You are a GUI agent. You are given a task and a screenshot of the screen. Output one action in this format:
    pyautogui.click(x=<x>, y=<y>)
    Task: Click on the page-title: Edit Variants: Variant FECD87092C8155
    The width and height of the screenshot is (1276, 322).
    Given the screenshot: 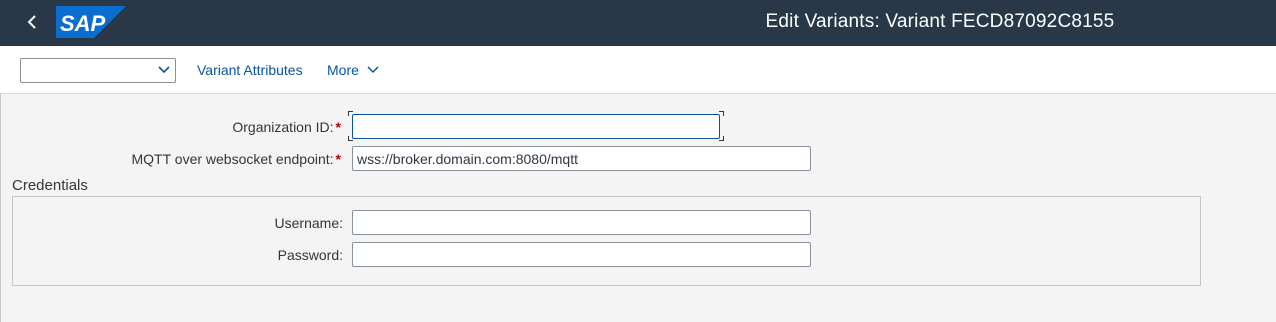 What is the action you would take?
    pyautogui.click(x=940, y=21)
    